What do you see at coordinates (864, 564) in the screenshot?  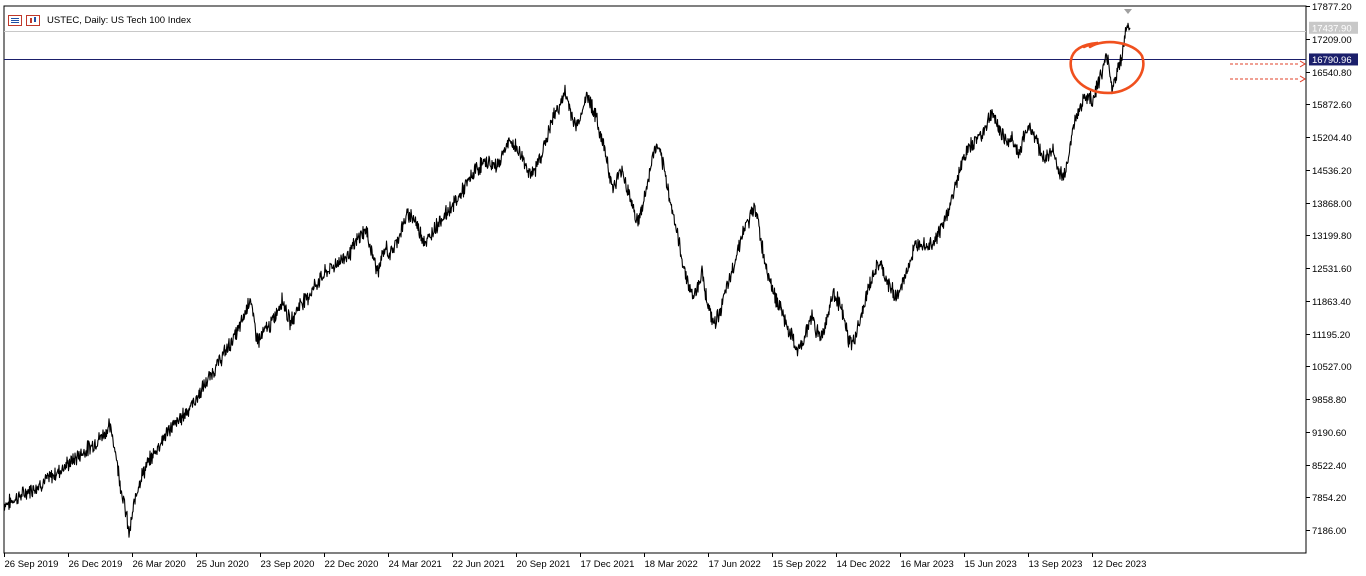 I see `x-tick-label: 14 Dec 2022` at bounding box center [864, 564].